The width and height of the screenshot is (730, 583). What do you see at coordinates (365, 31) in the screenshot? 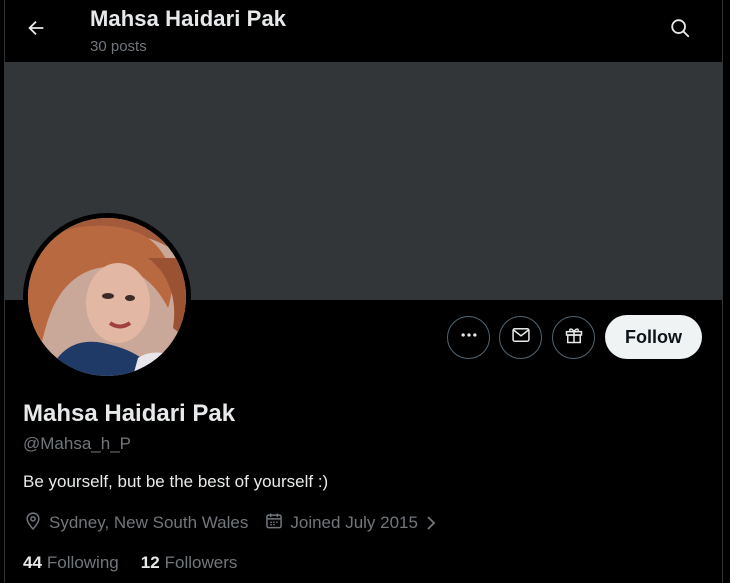
I see `top-header: Mahsa Haidari Pak 30 posts` at bounding box center [365, 31].